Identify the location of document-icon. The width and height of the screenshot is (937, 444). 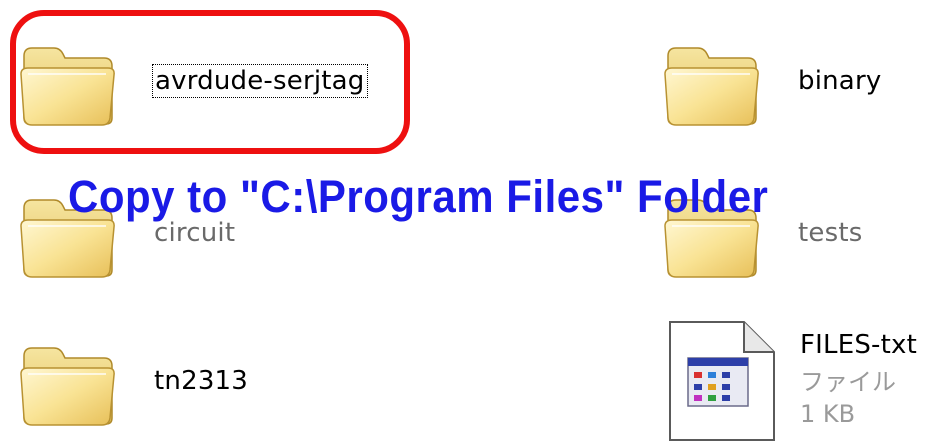
(722, 381).